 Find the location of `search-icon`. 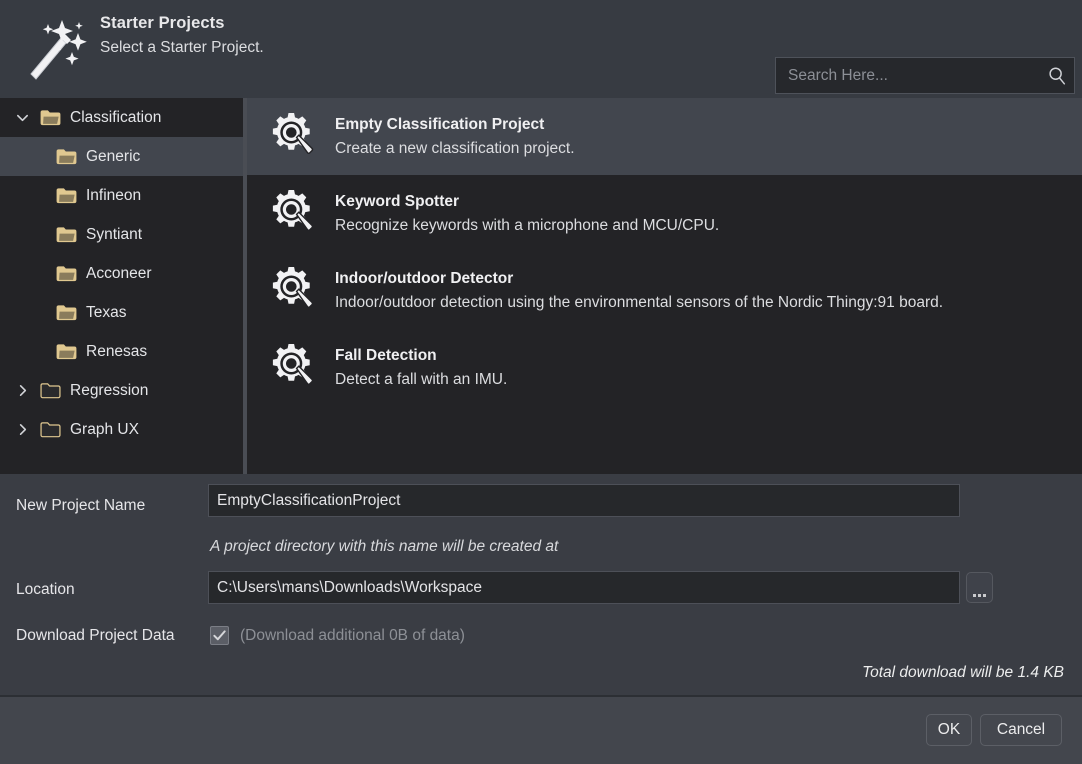

search-icon is located at coordinates (1057, 75).